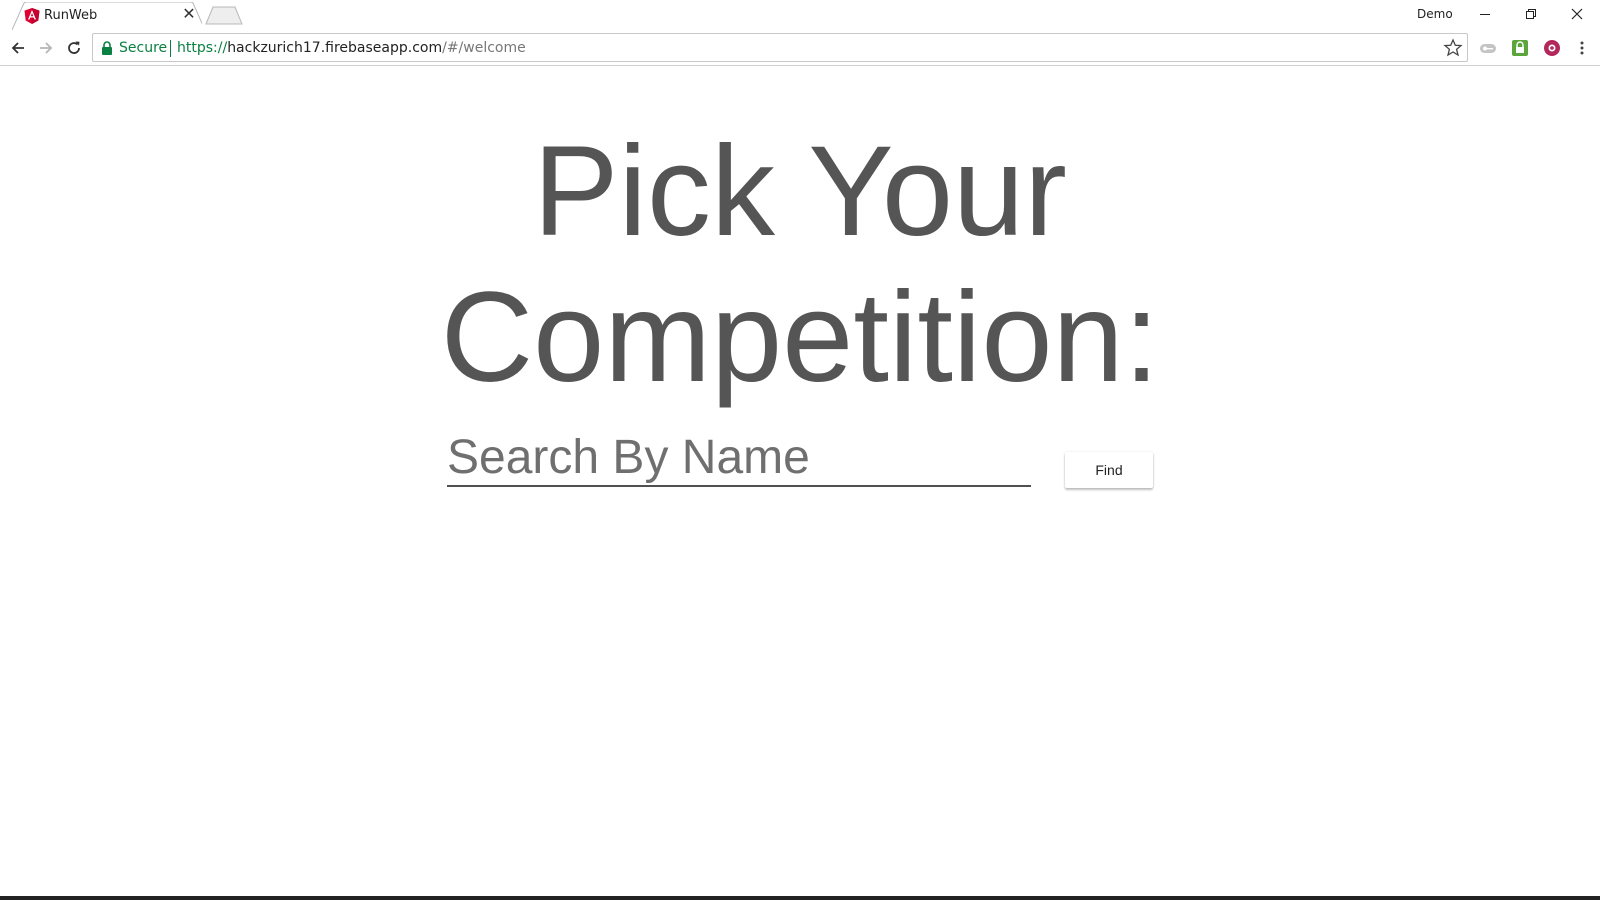 This screenshot has width=1600, height=900. Describe the element at coordinates (224, 15) in the screenshot. I see `new-tab-button` at that location.